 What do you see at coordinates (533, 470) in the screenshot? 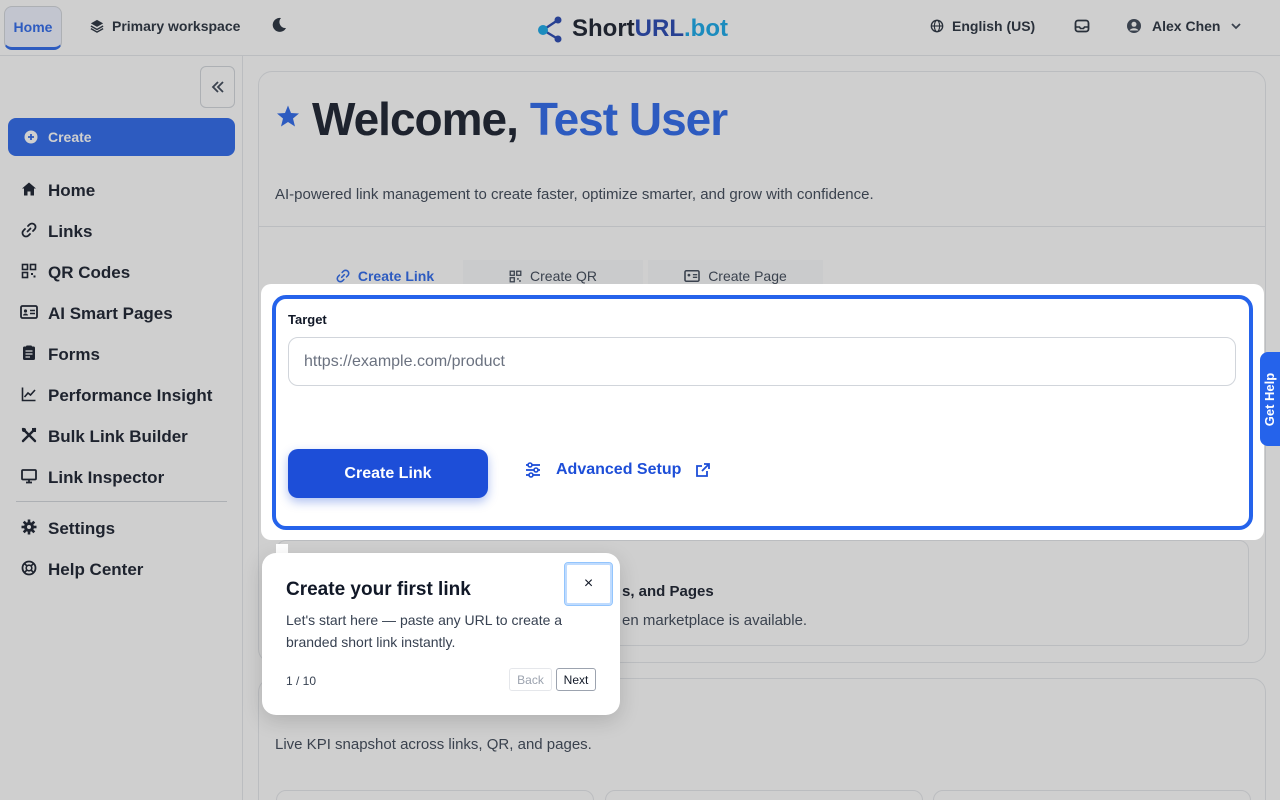
I see `sliders-icon` at bounding box center [533, 470].